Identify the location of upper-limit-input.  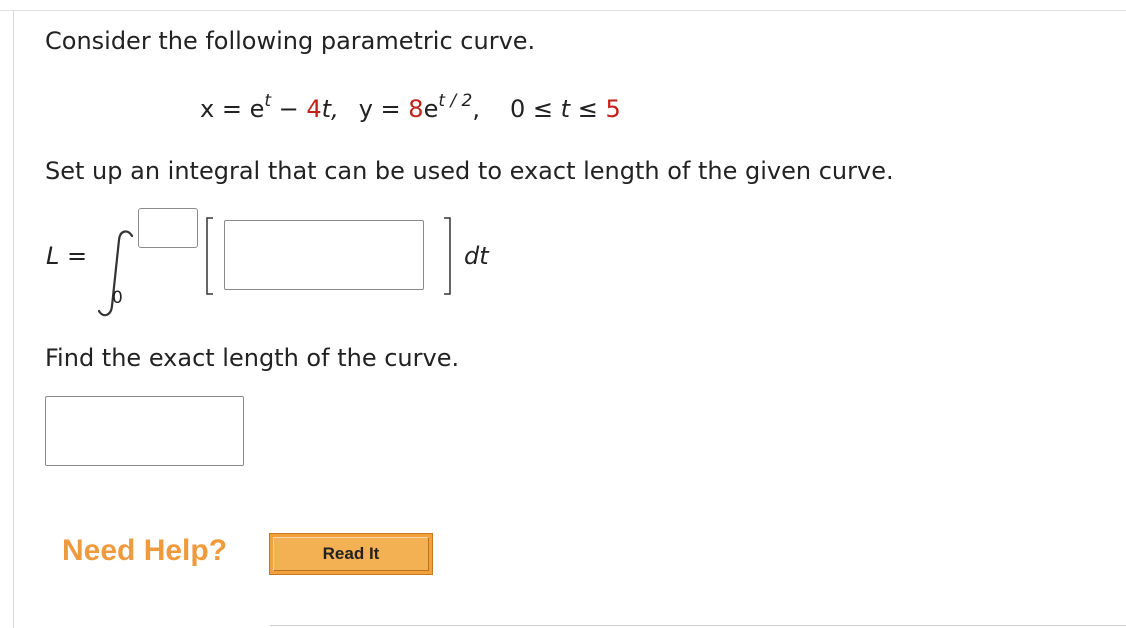
(168, 228).